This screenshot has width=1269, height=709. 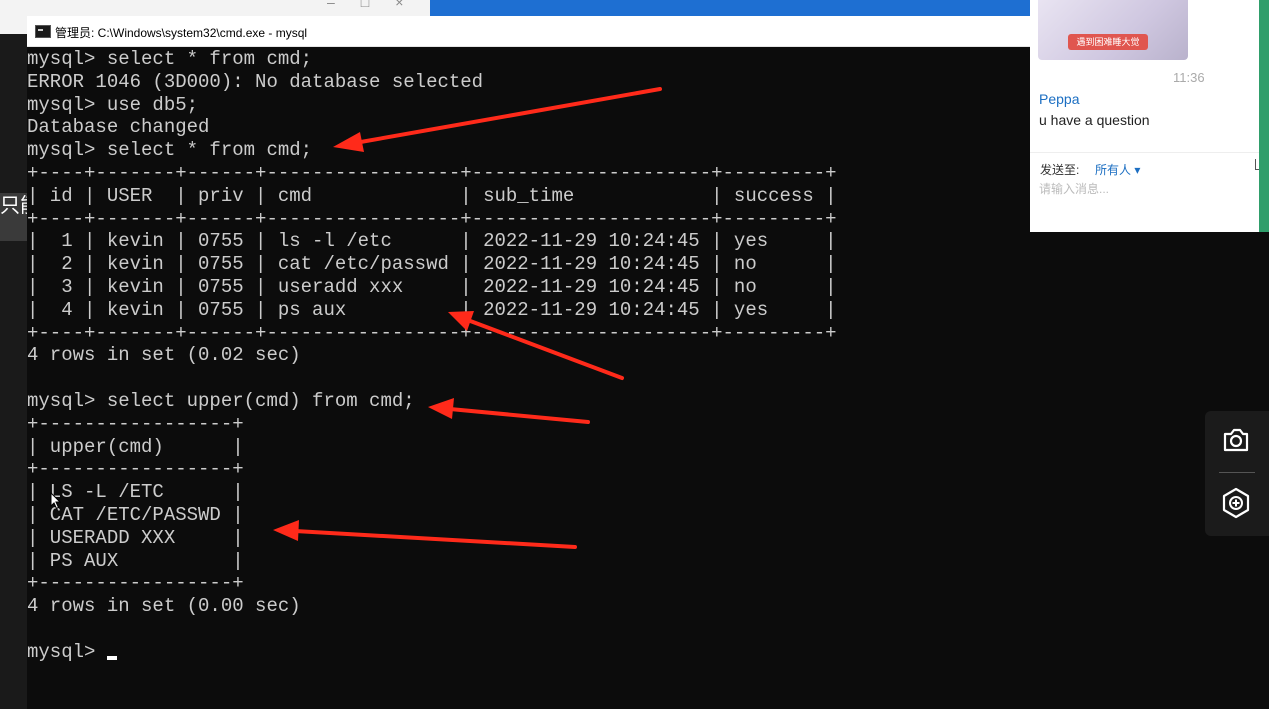 I want to click on background-app-strip, so click(x=13, y=354).